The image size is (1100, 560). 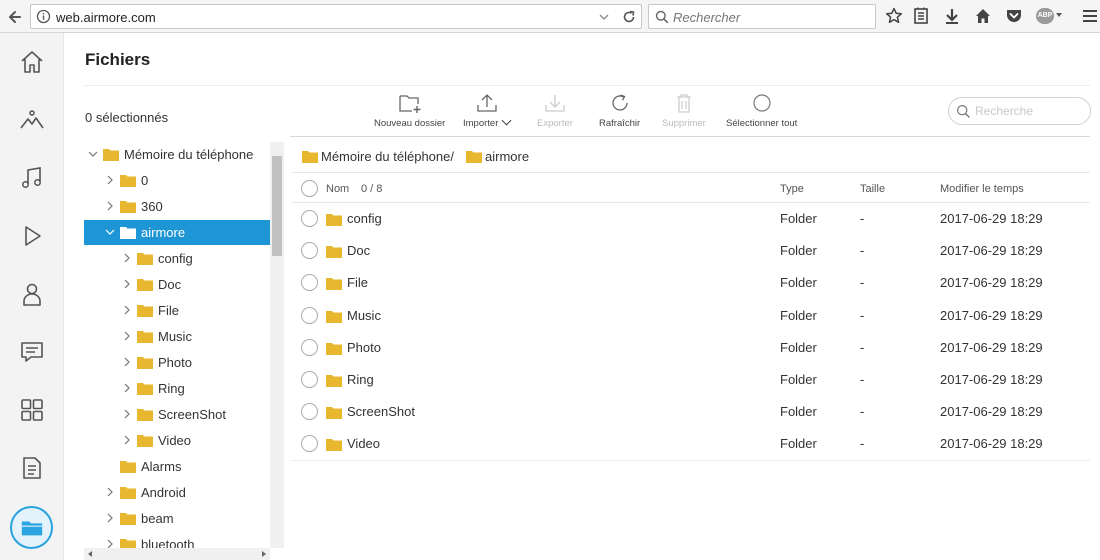 What do you see at coordinates (177, 258) in the screenshot?
I see `tree-item: config` at bounding box center [177, 258].